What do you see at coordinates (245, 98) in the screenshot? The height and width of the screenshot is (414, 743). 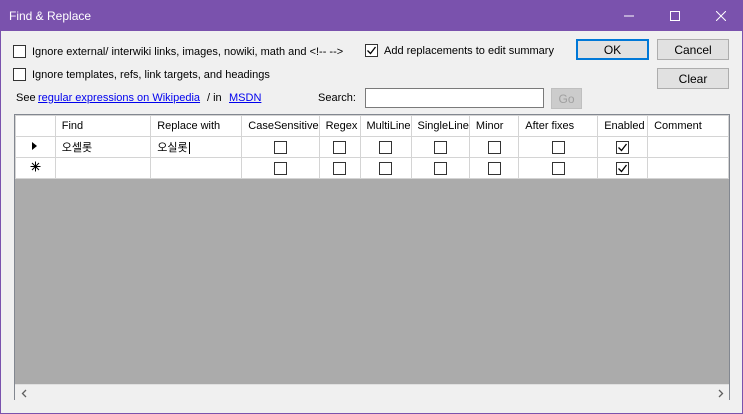 I see `msdn-link: MSDN` at bounding box center [245, 98].